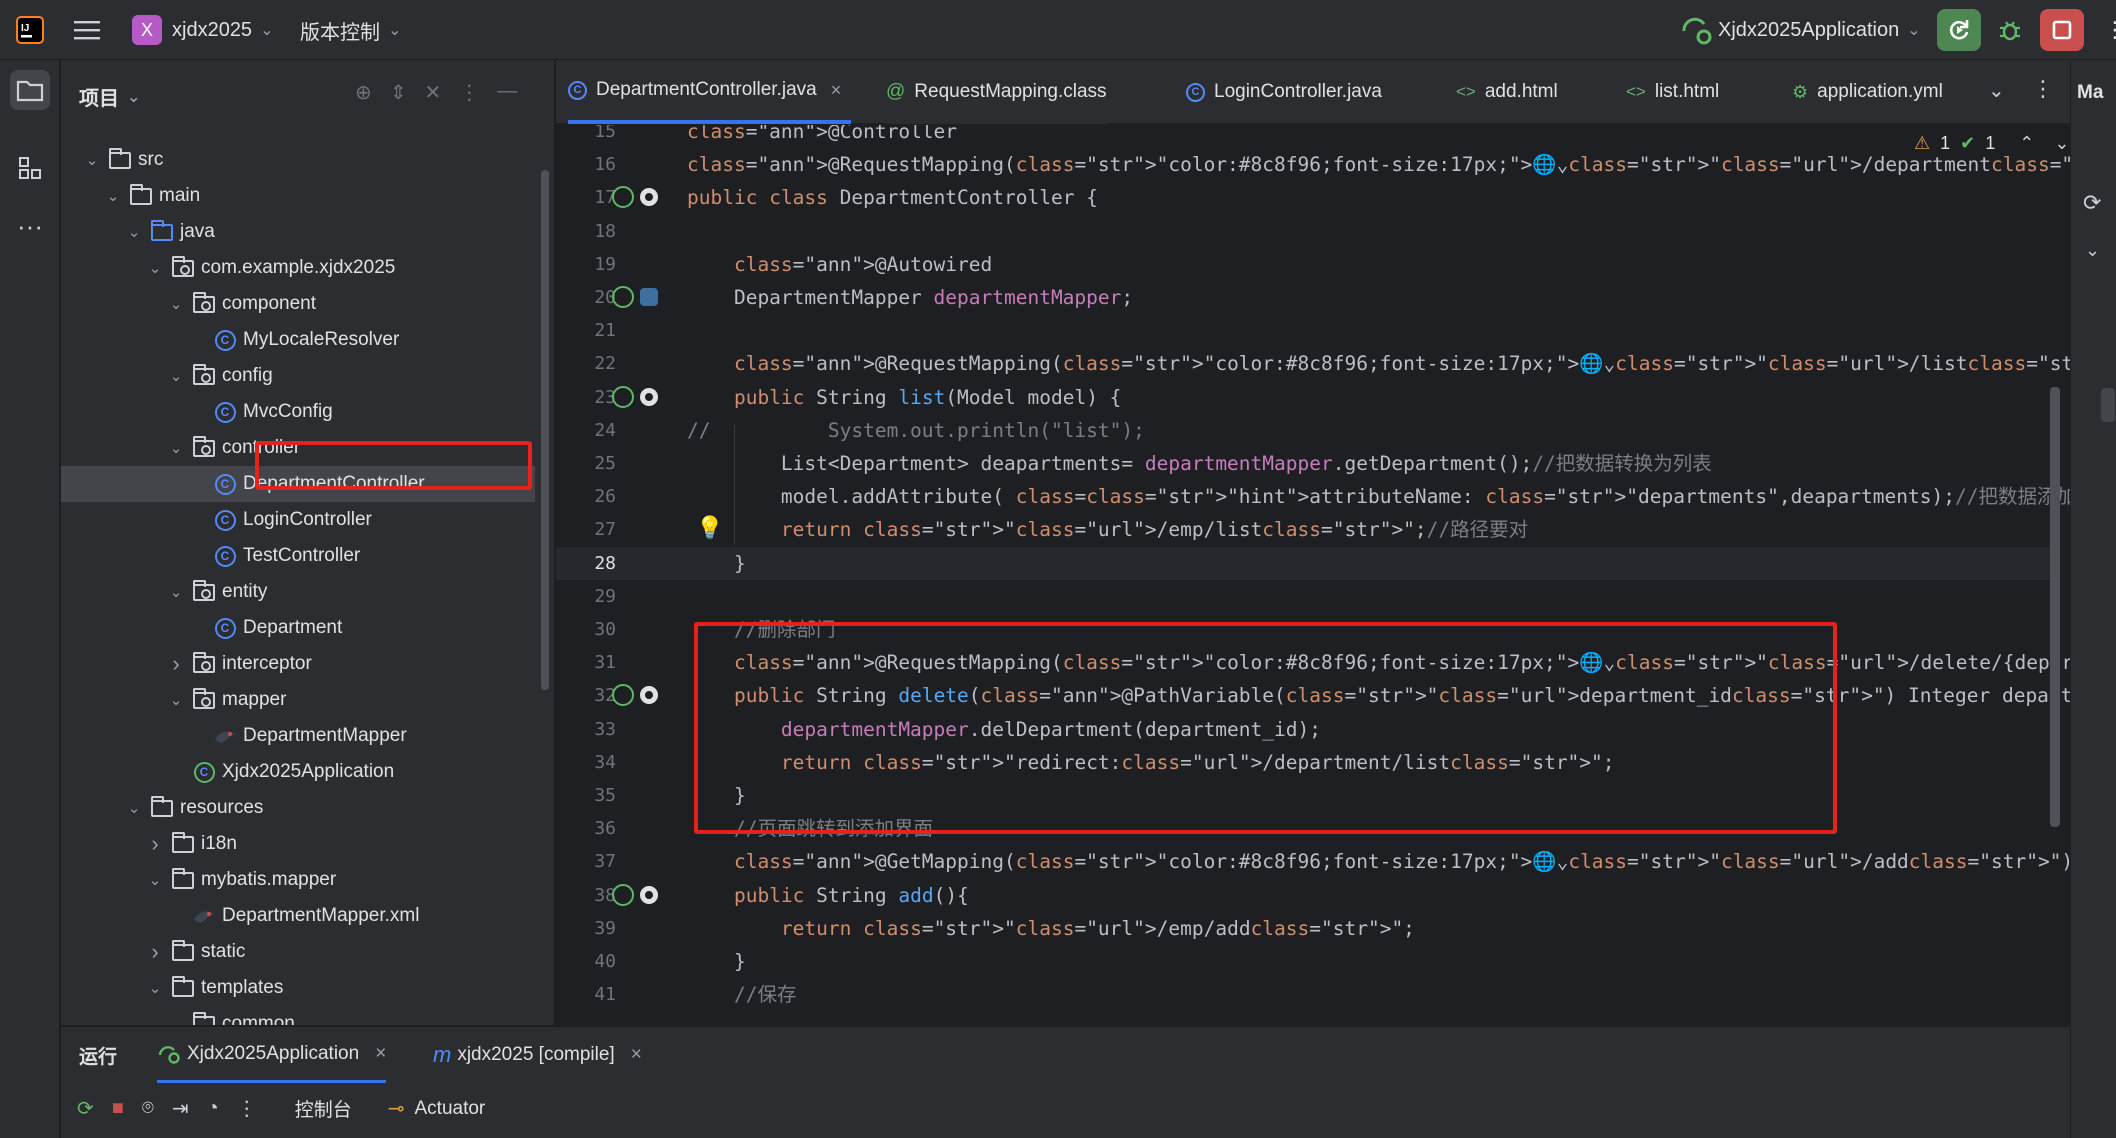 The height and width of the screenshot is (1138, 2116). I want to click on tabs-overflow-icon: ⌄, so click(1996, 90).